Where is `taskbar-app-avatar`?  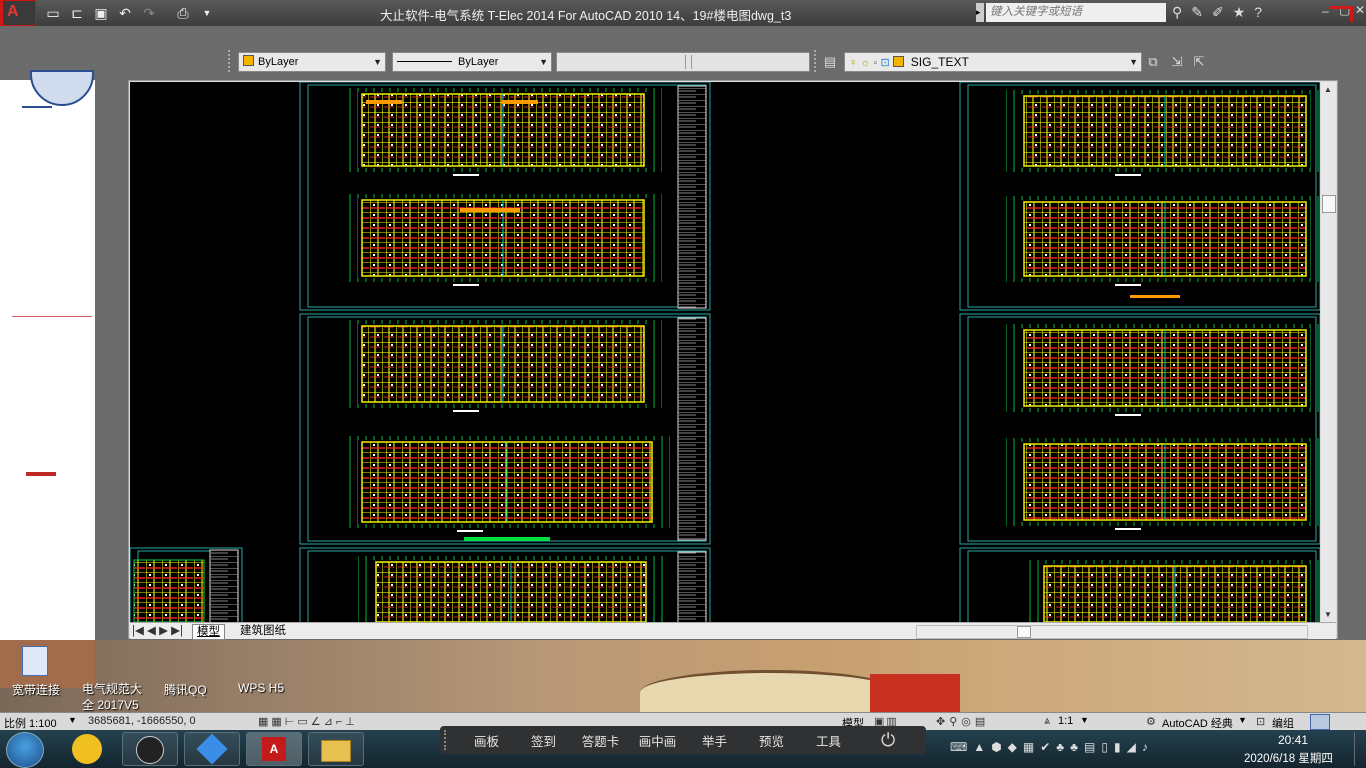
taskbar-app-avatar is located at coordinates (150, 749).